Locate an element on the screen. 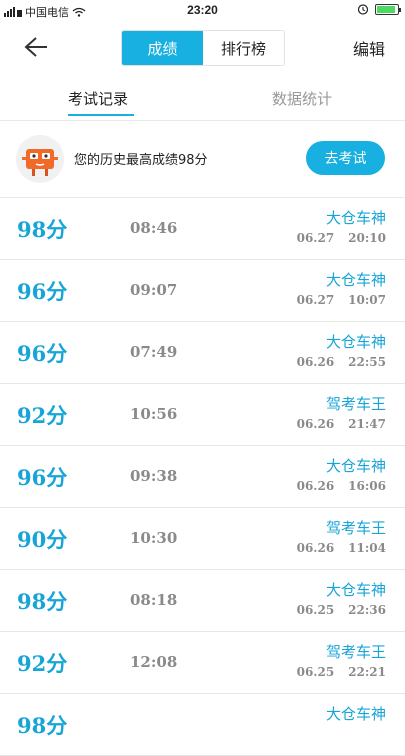 The height and width of the screenshot is (756, 405). status-bar: 中国电信 23:20 is located at coordinates (202, 11).